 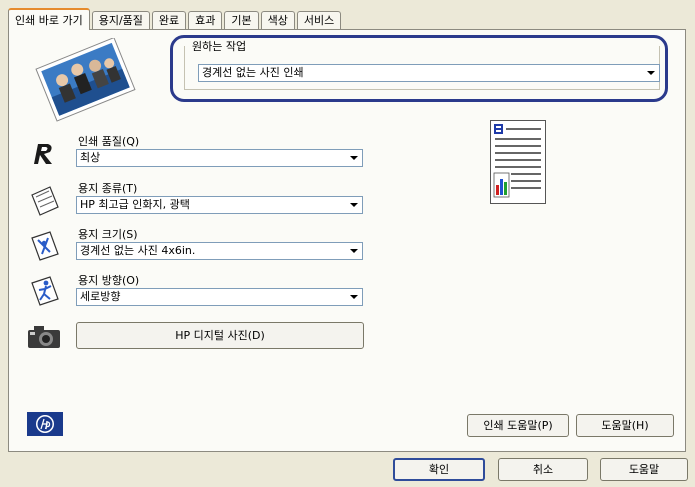 What do you see at coordinates (543, 469) in the screenshot?
I see `cancel-button: 취소` at bounding box center [543, 469].